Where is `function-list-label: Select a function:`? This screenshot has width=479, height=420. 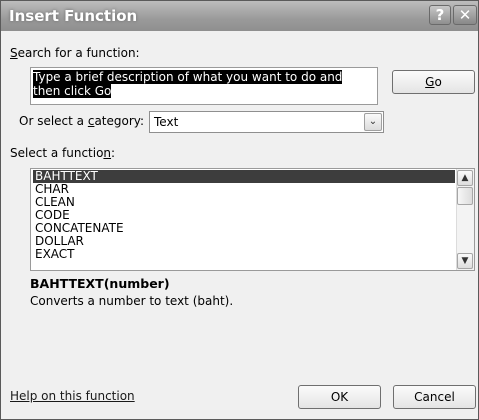 function-list-label: Select a function: is located at coordinates (63, 153).